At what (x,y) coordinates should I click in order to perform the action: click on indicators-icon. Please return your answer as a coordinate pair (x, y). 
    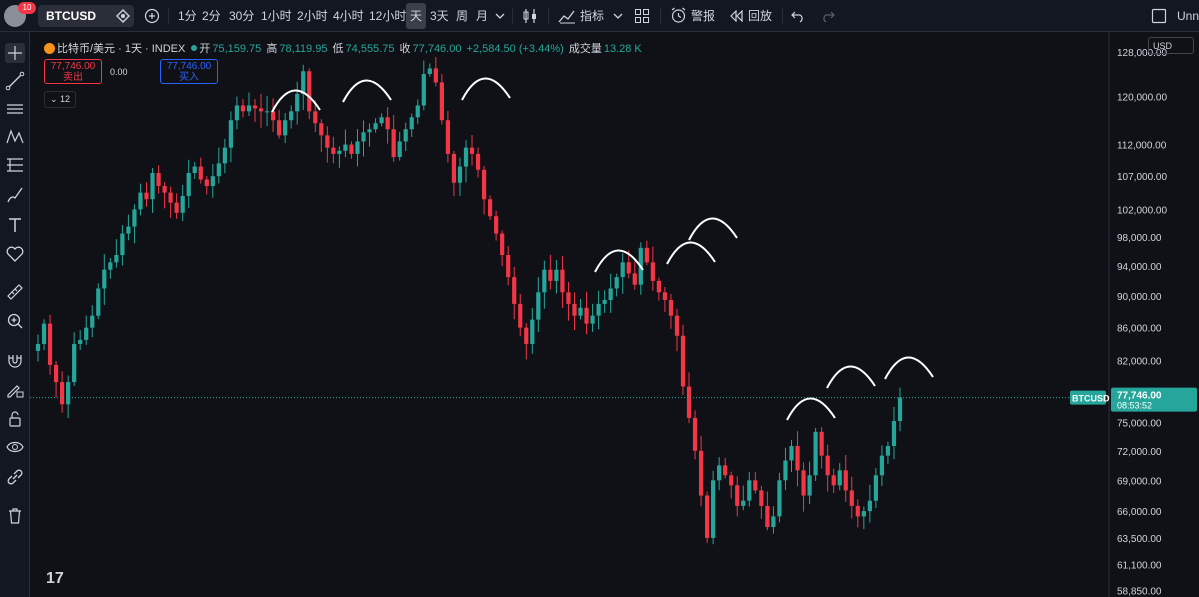
    Looking at the image, I should click on (567, 16).